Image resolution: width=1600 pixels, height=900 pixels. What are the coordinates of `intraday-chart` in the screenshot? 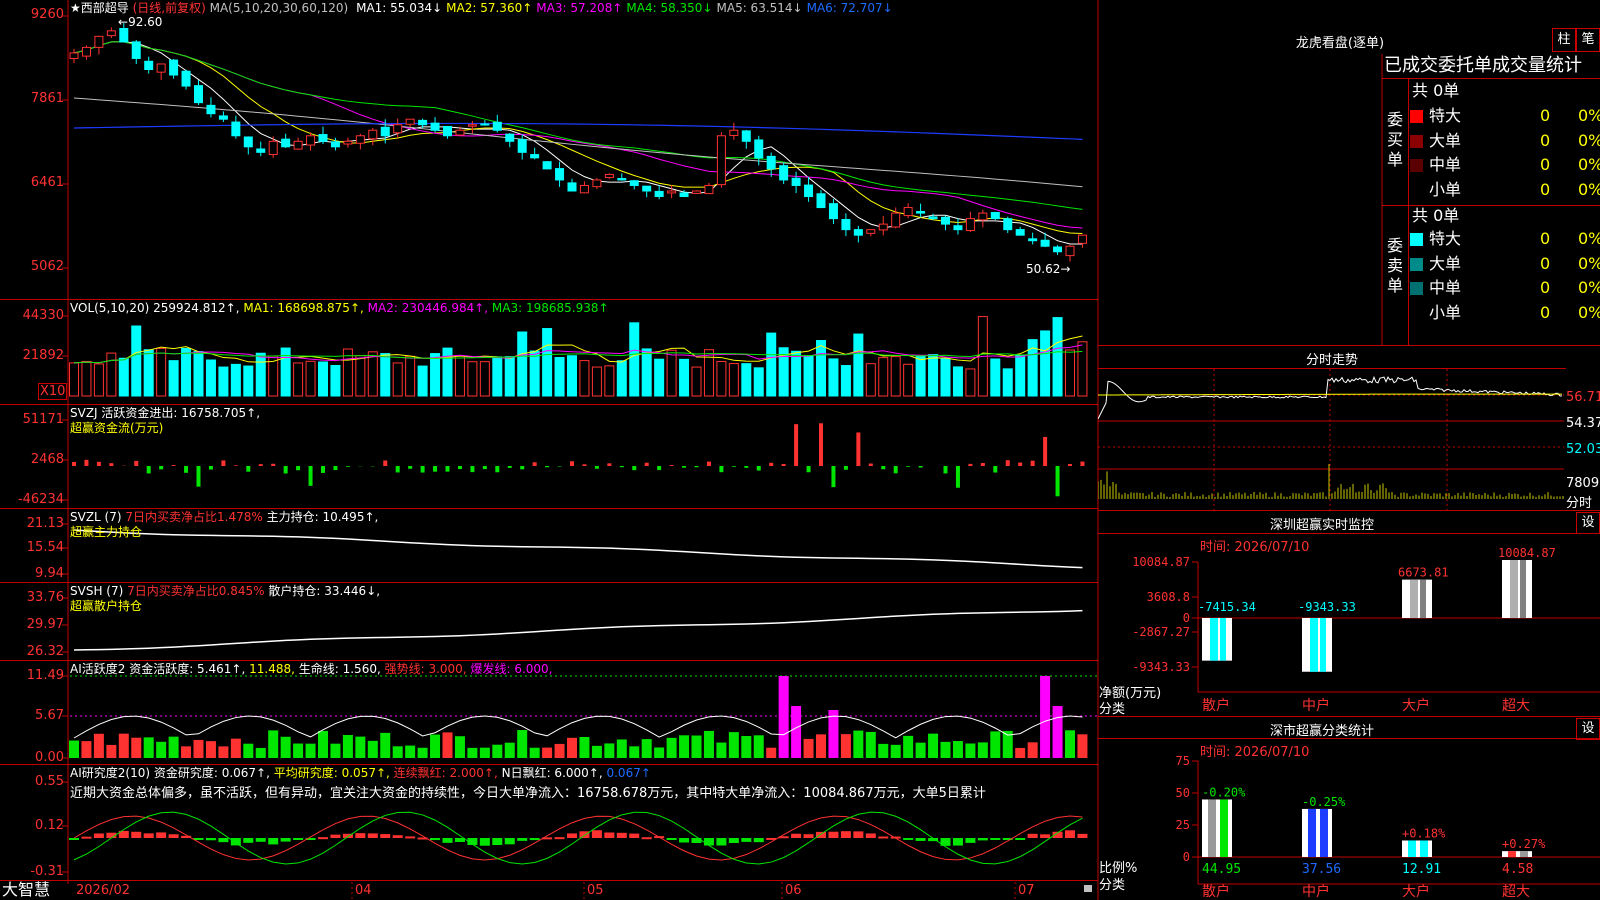 It's located at (1331, 439).